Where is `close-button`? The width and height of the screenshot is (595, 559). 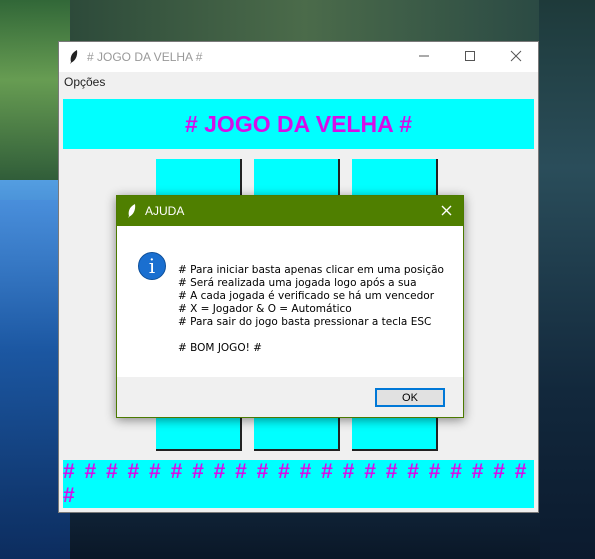 close-button is located at coordinates (516, 57).